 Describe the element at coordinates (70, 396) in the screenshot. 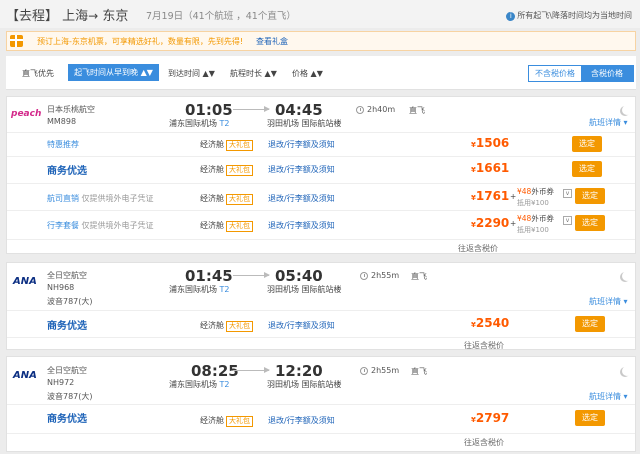

I see `aircraft-type: 波音787(大)` at that location.